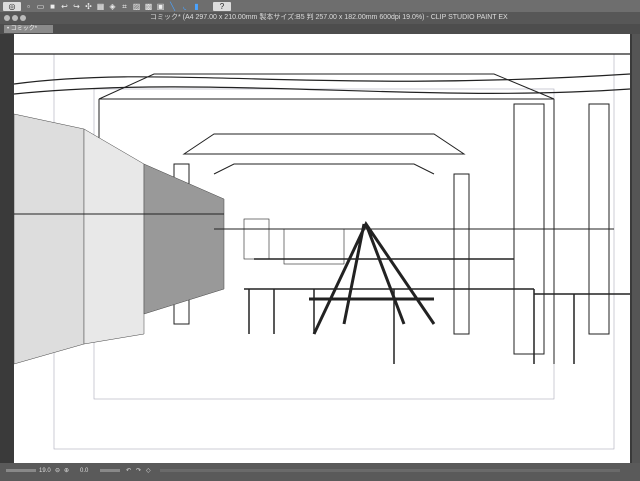  What do you see at coordinates (138, 471) in the screenshot?
I see `rotate-right-icon: ↷` at bounding box center [138, 471].